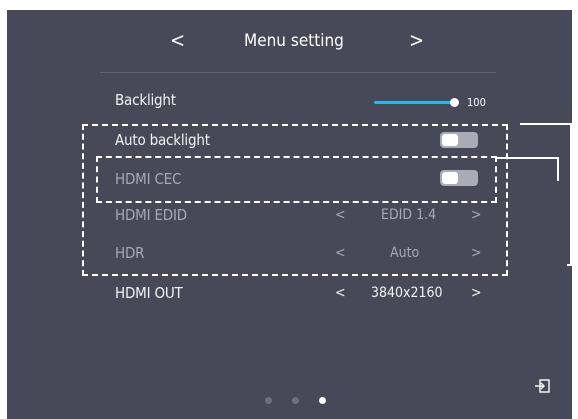 Image resolution: width=578 pixels, height=419 pixels. Describe the element at coordinates (558, 169) in the screenshot. I see `callout-line-inner-v` at that location.